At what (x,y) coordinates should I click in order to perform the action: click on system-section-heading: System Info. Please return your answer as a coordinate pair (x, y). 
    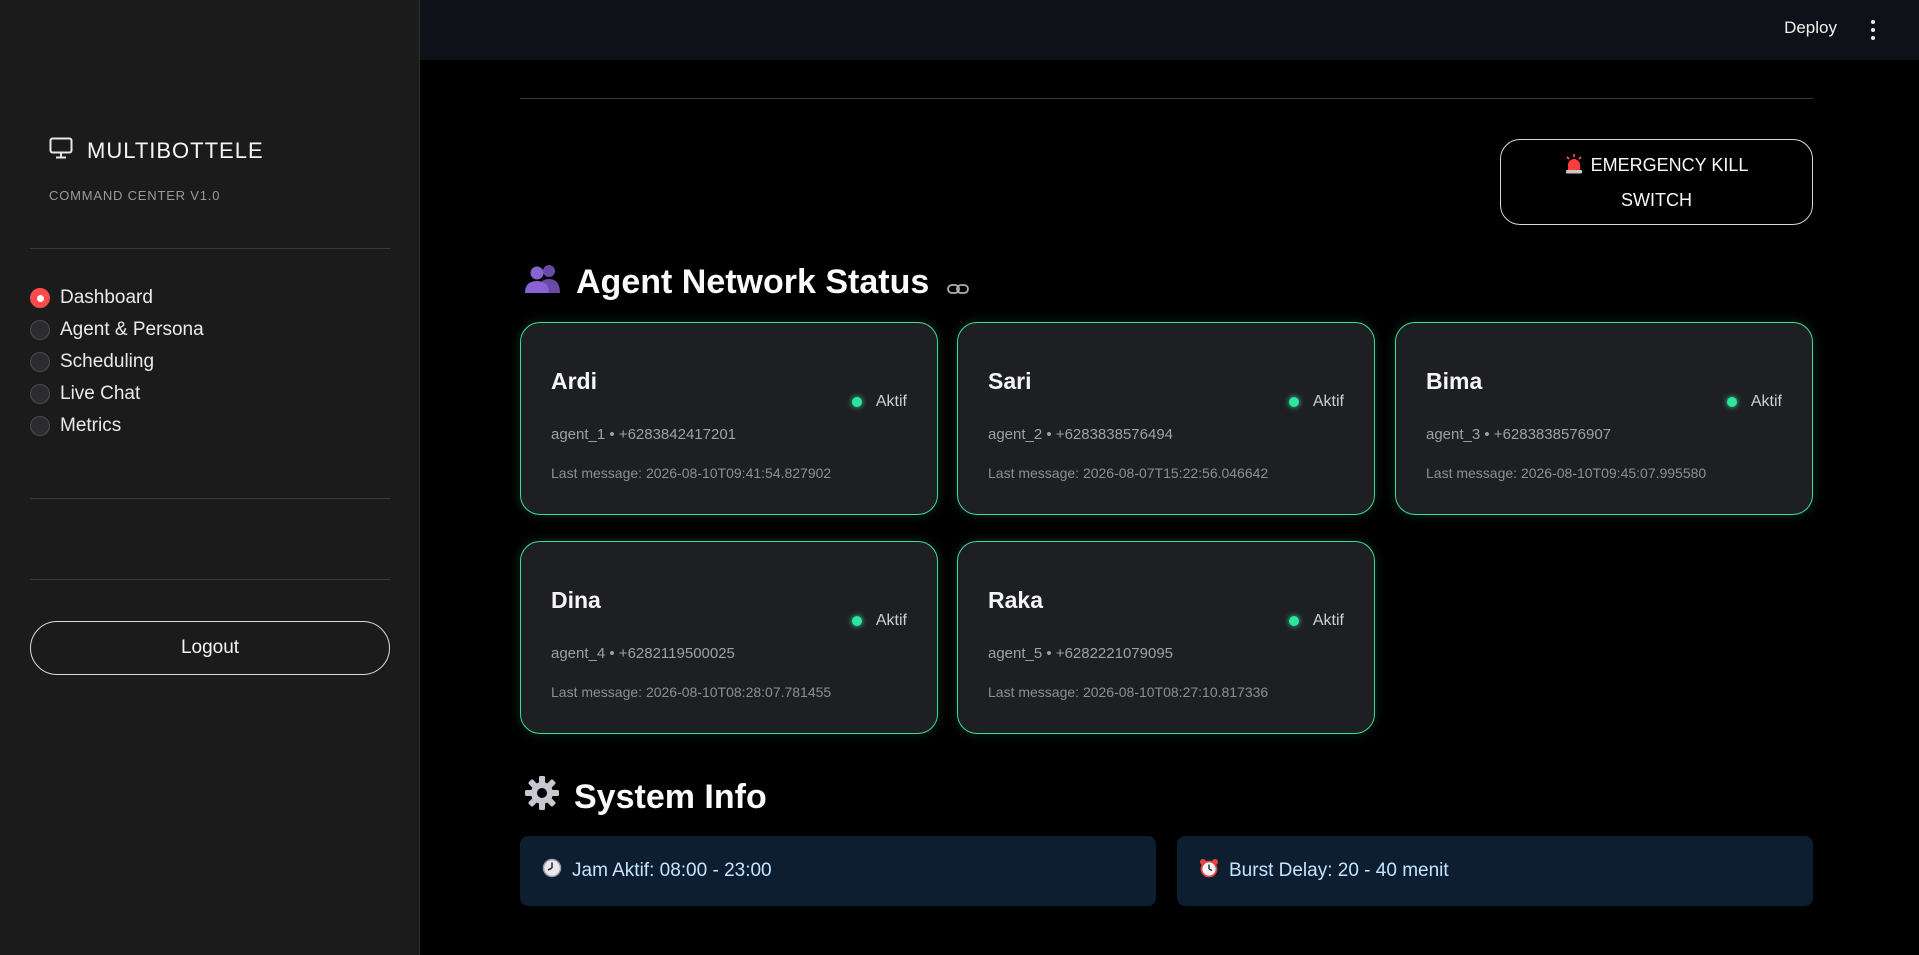
    Looking at the image, I should click on (670, 797).